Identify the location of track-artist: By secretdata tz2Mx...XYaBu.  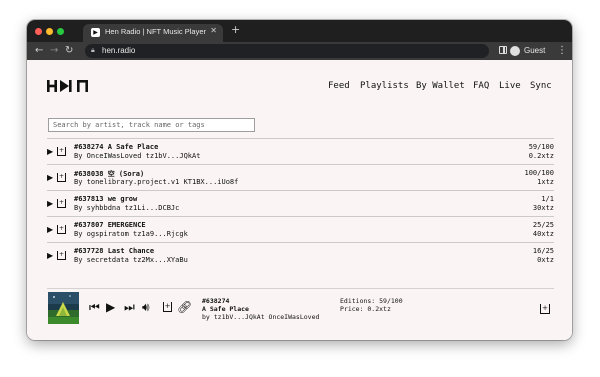
(131, 260).